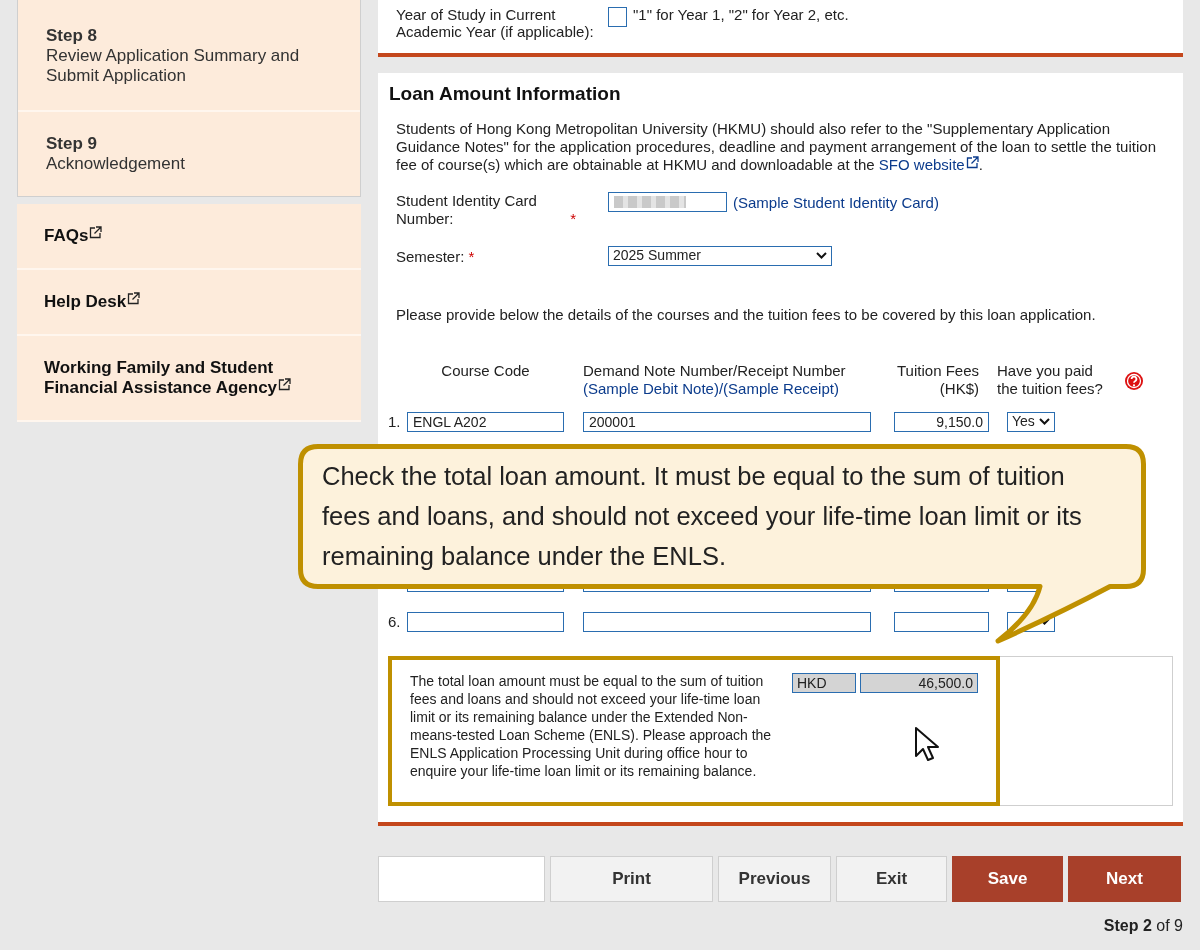  I want to click on course-code-input, so click(485, 621).